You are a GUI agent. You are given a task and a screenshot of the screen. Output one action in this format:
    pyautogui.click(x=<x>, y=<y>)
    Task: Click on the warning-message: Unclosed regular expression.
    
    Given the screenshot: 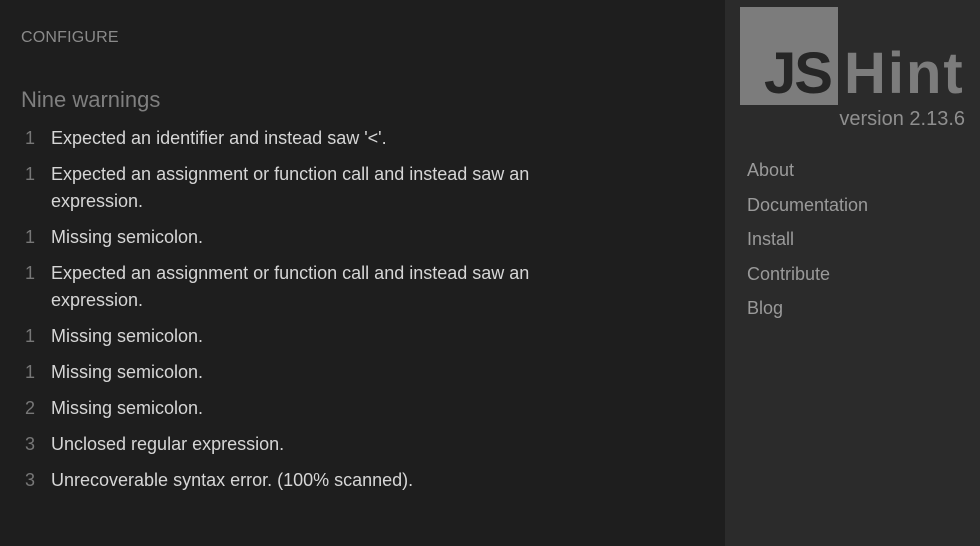 What is the action you would take?
    pyautogui.click(x=168, y=444)
    